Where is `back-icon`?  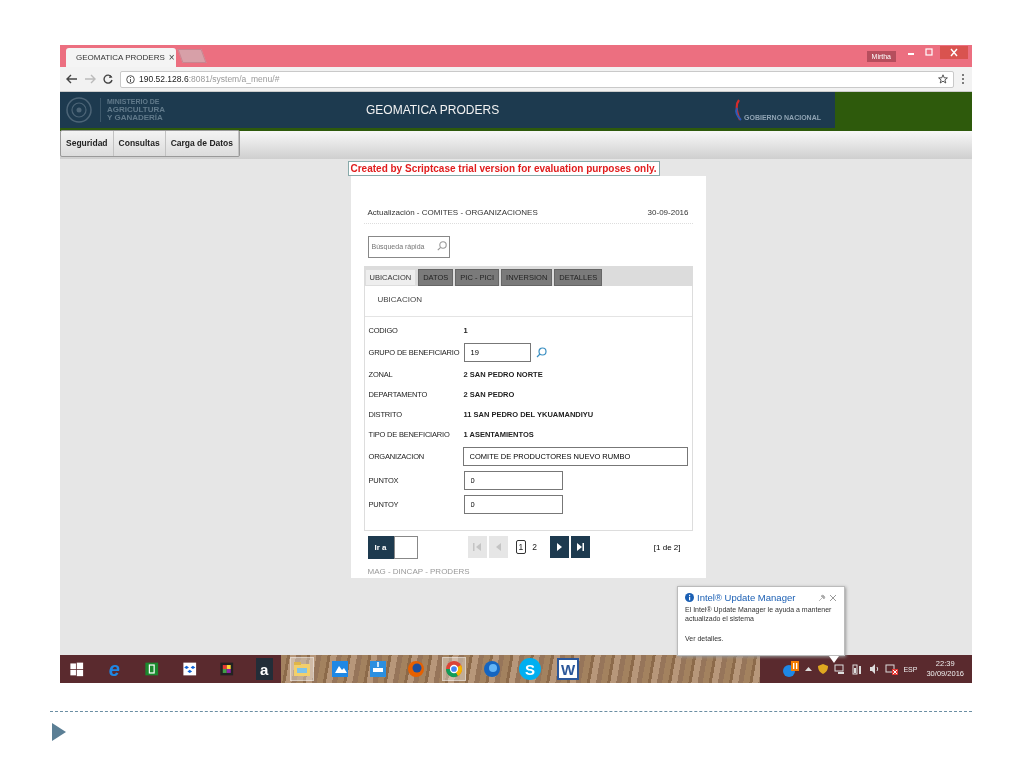 back-icon is located at coordinates (72, 79).